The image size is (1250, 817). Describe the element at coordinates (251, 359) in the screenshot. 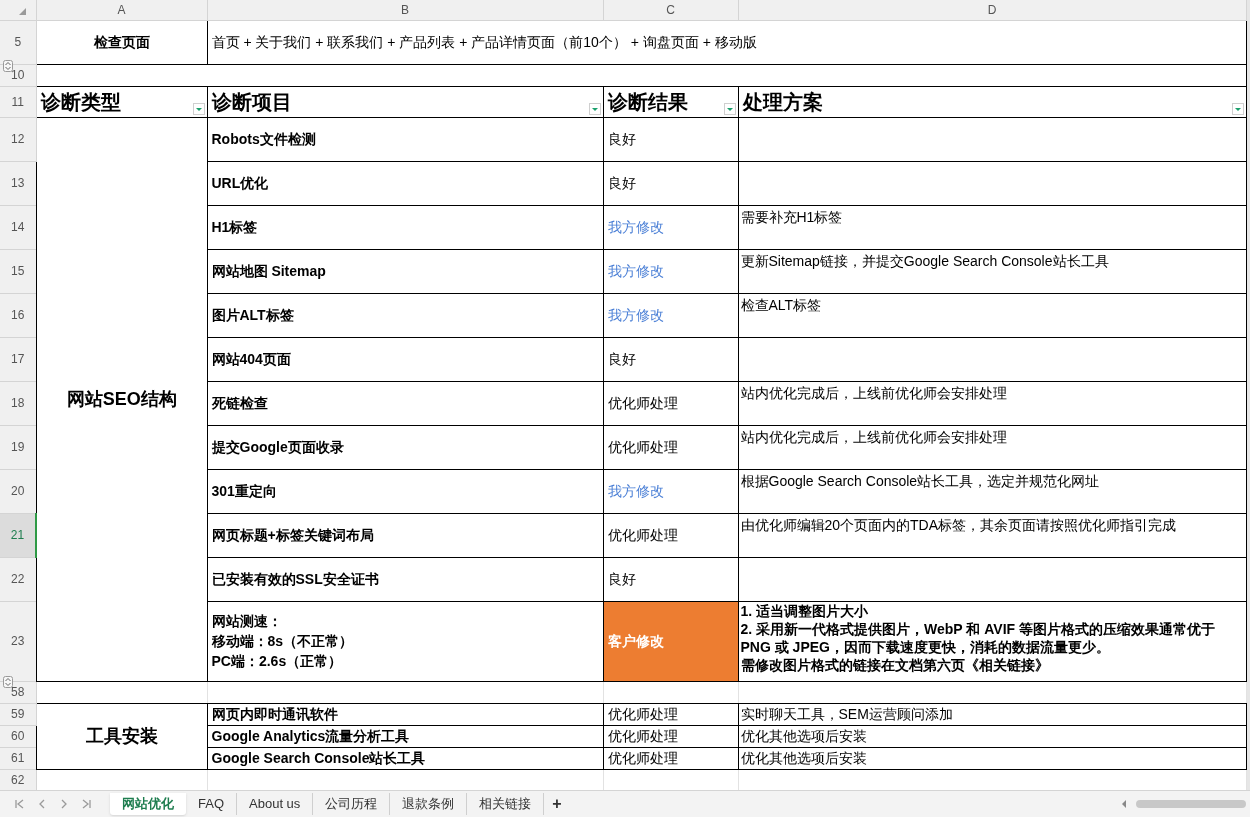

I see `cell-text: 网站404页面` at that location.